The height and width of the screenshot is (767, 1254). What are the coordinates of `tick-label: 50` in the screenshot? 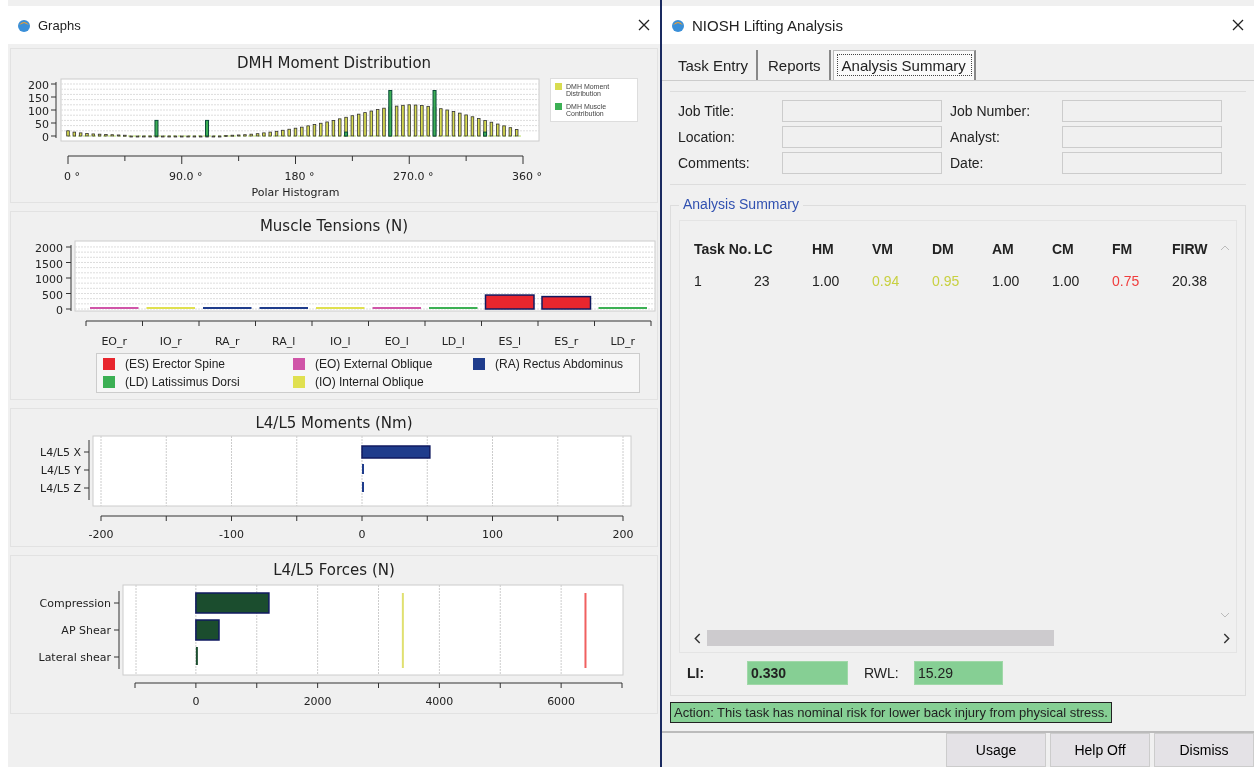 It's located at (42, 124).